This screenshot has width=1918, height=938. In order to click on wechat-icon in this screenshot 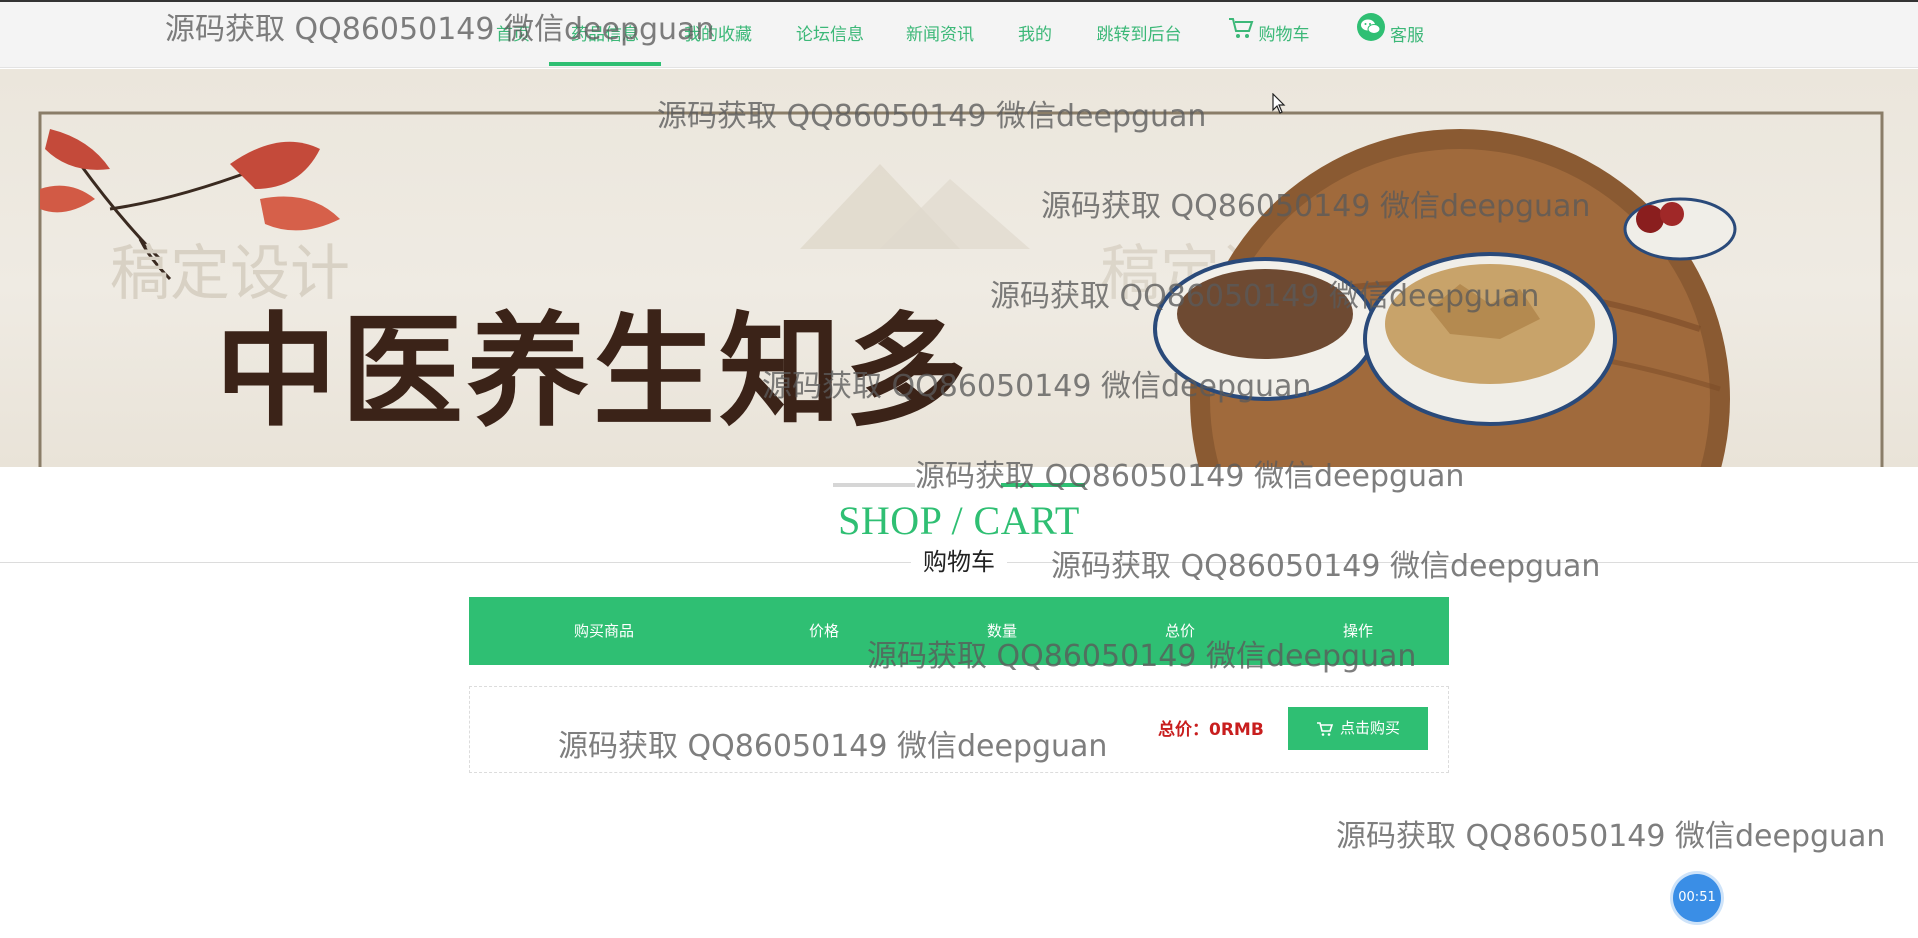, I will do `click(1371, 36)`.